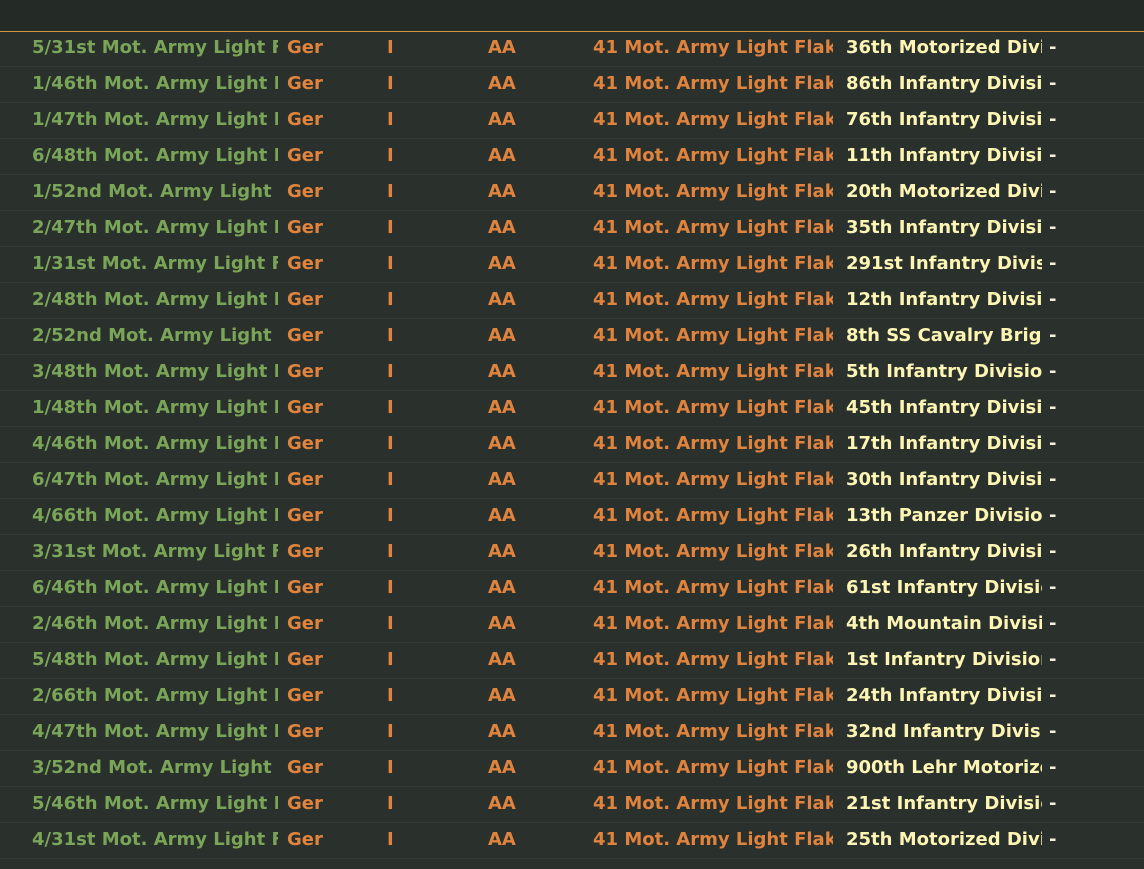 The width and height of the screenshot is (1144, 869). Describe the element at coordinates (155, 84) in the screenshot. I see `unit-name-cell: 1/46th Mot. Army Light Fl` at that location.